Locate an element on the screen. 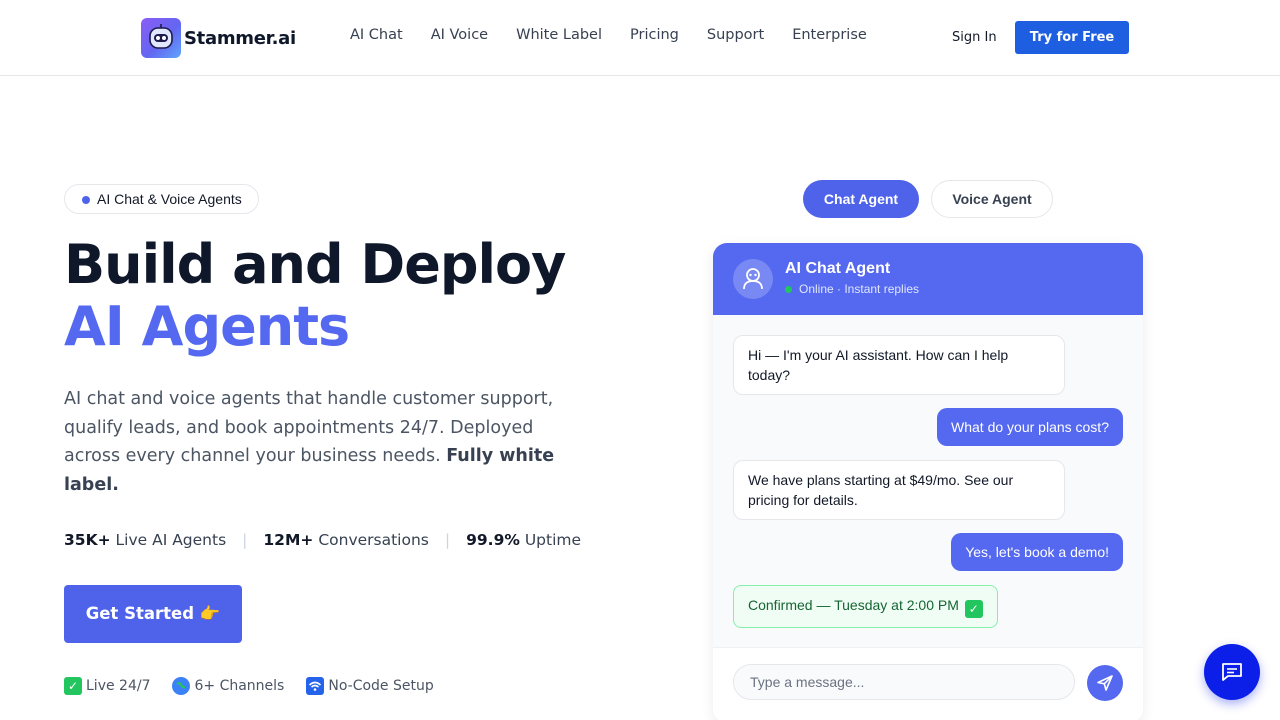 The image size is (1280, 720). feature-list: ✓ Live 24/7 6+ Channels No-Code Setup is located at coordinates (260, 686).